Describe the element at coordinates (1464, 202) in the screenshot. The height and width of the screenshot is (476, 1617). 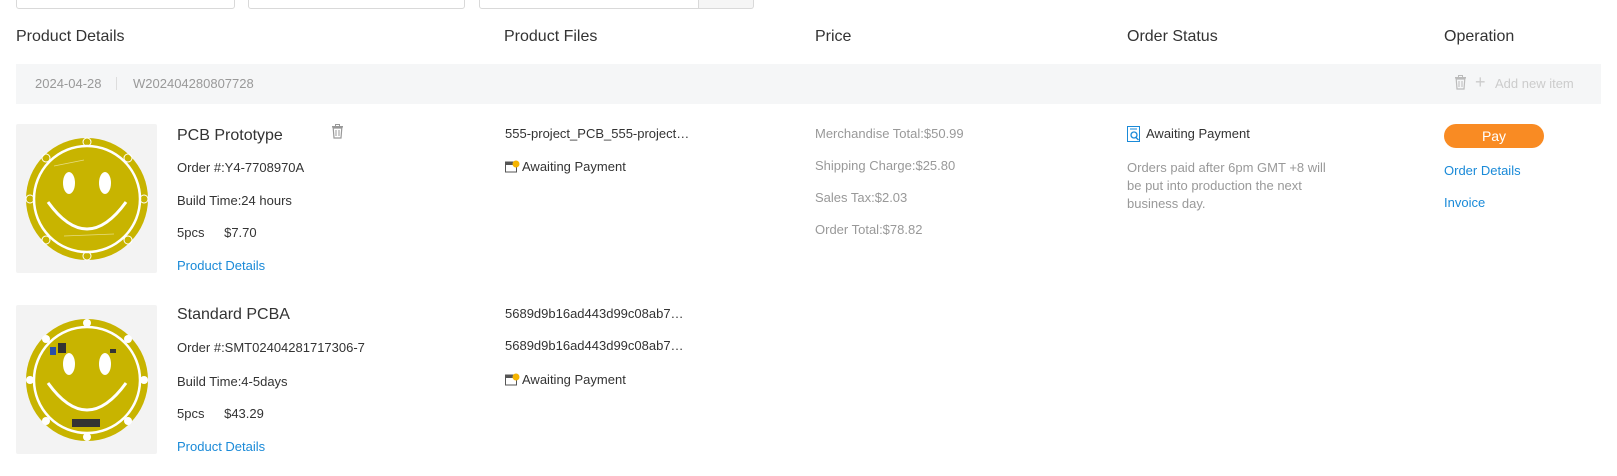
I see `invoice-link: Invoice` at that location.